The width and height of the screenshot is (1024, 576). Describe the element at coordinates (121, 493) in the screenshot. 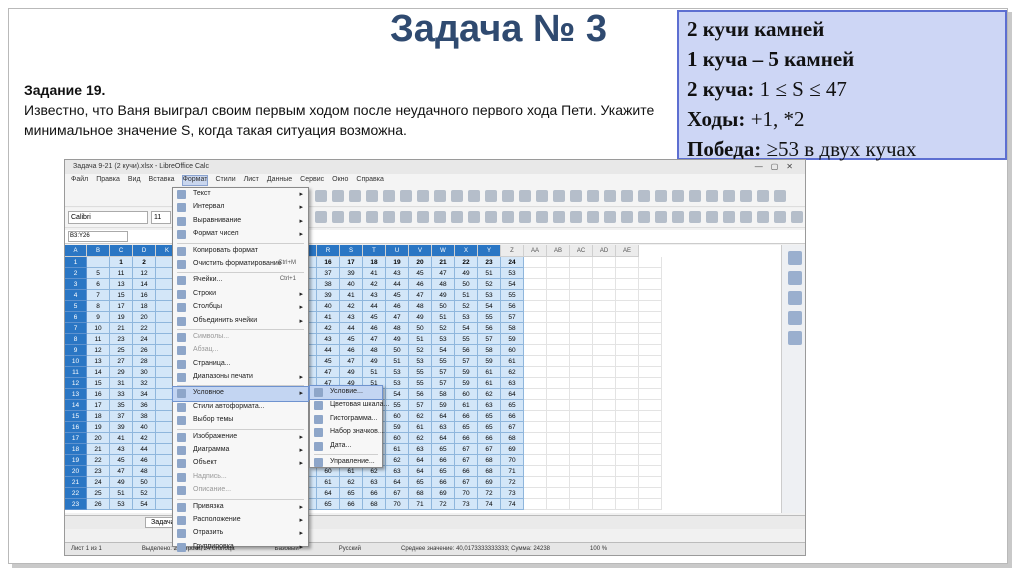

I see `table-cell: 51` at that location.